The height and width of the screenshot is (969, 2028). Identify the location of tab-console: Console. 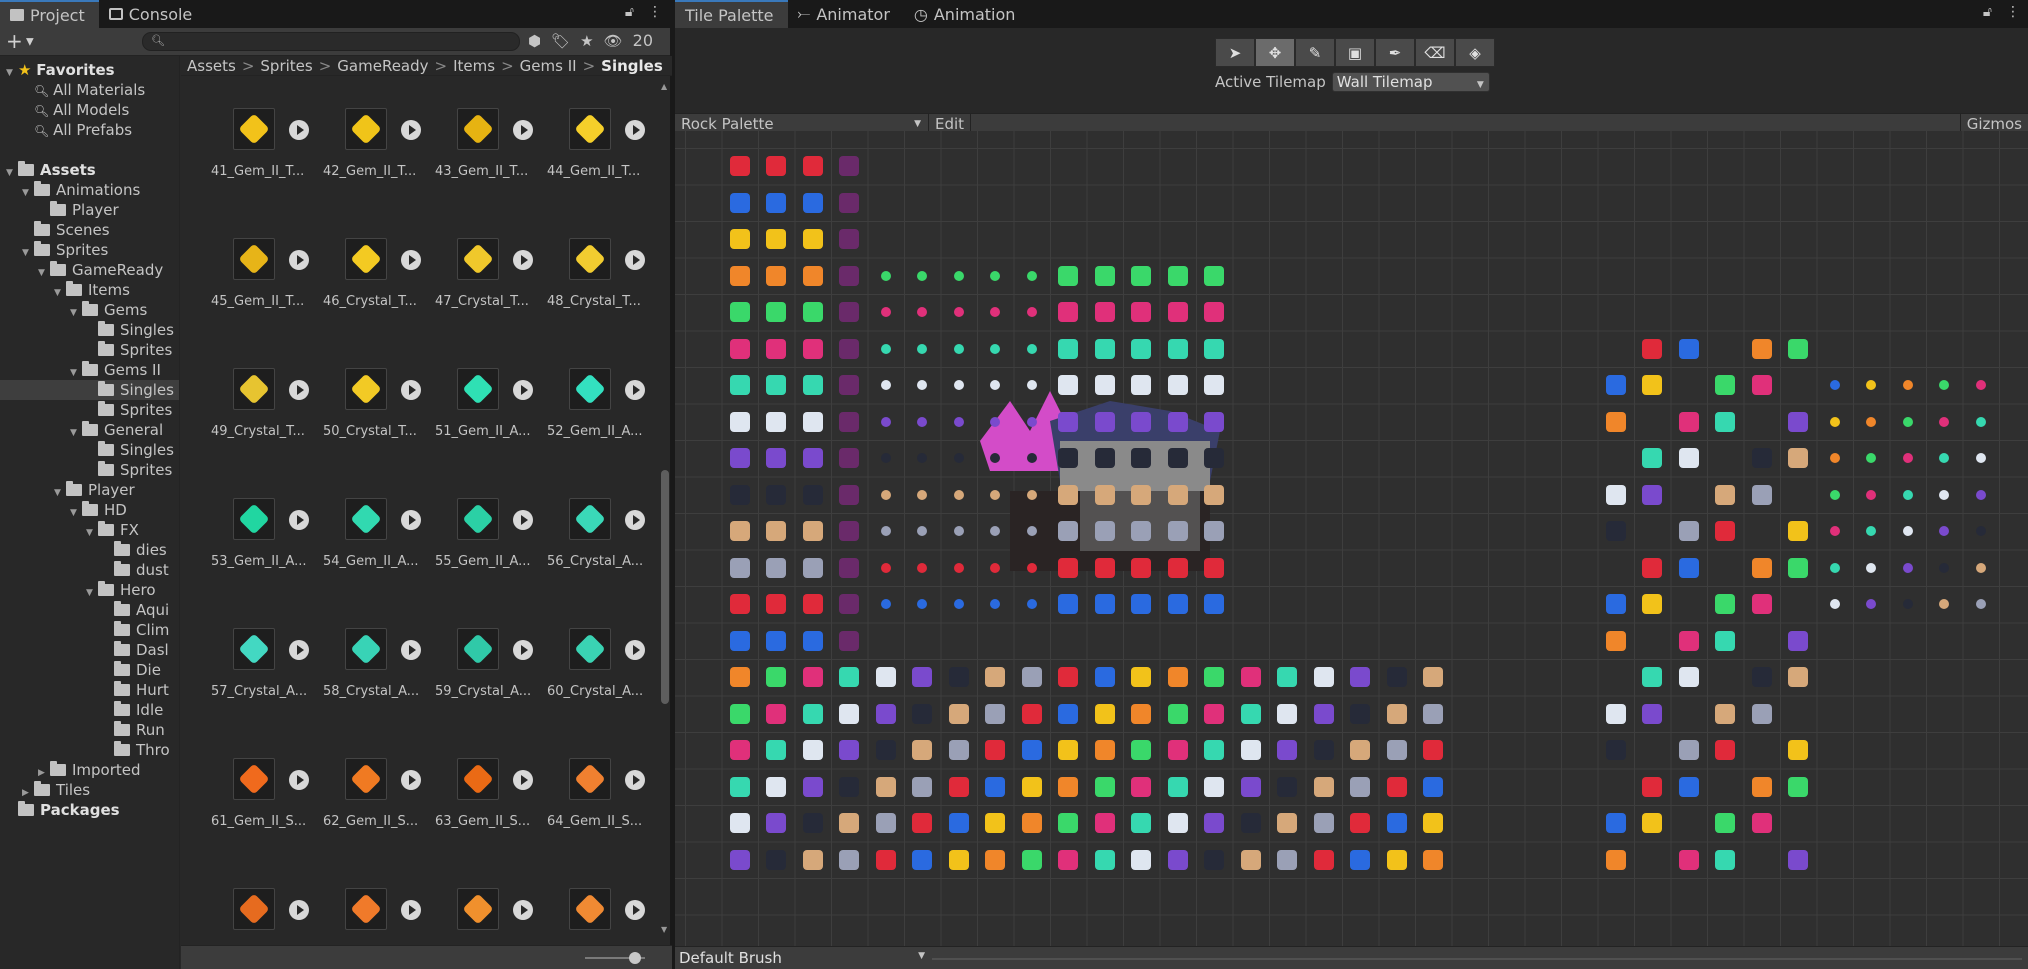
(153, 14).